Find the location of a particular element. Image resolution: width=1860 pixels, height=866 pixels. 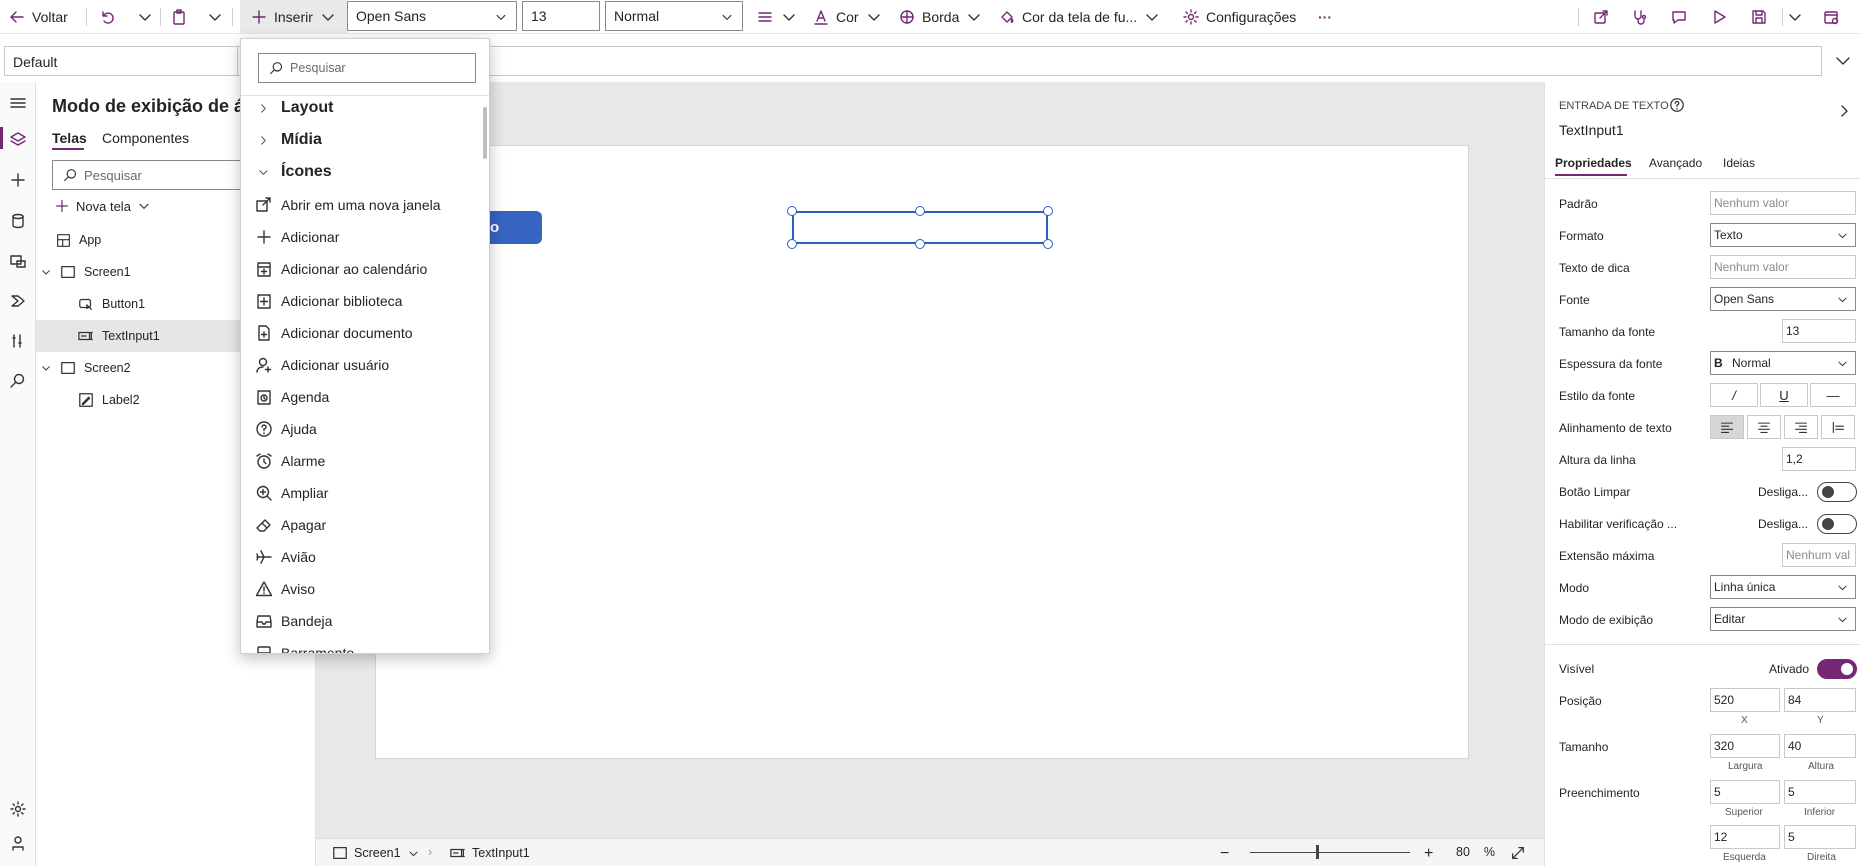

zoom-slider-track is located at coordinates (1330, 852).